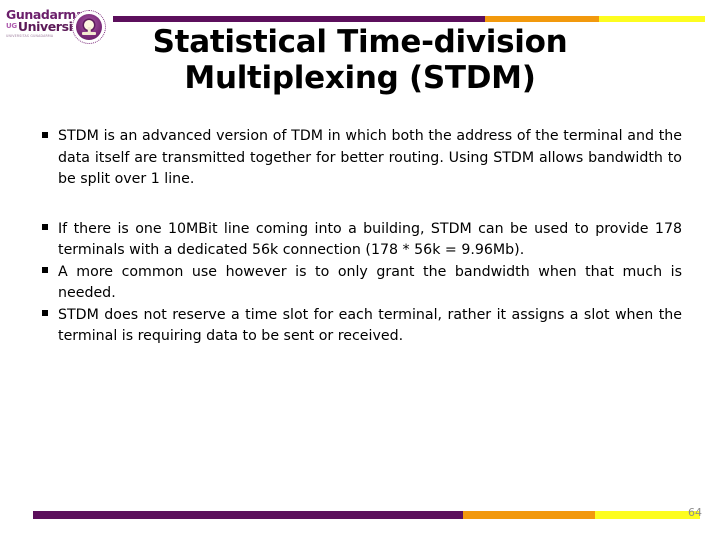 The height and width of the screenshot is (540, 720). What do you see at coordinates (529, 515) in the screenshot?
I see `bottom-bar-segment-orange` at bounding box center [529, 515].